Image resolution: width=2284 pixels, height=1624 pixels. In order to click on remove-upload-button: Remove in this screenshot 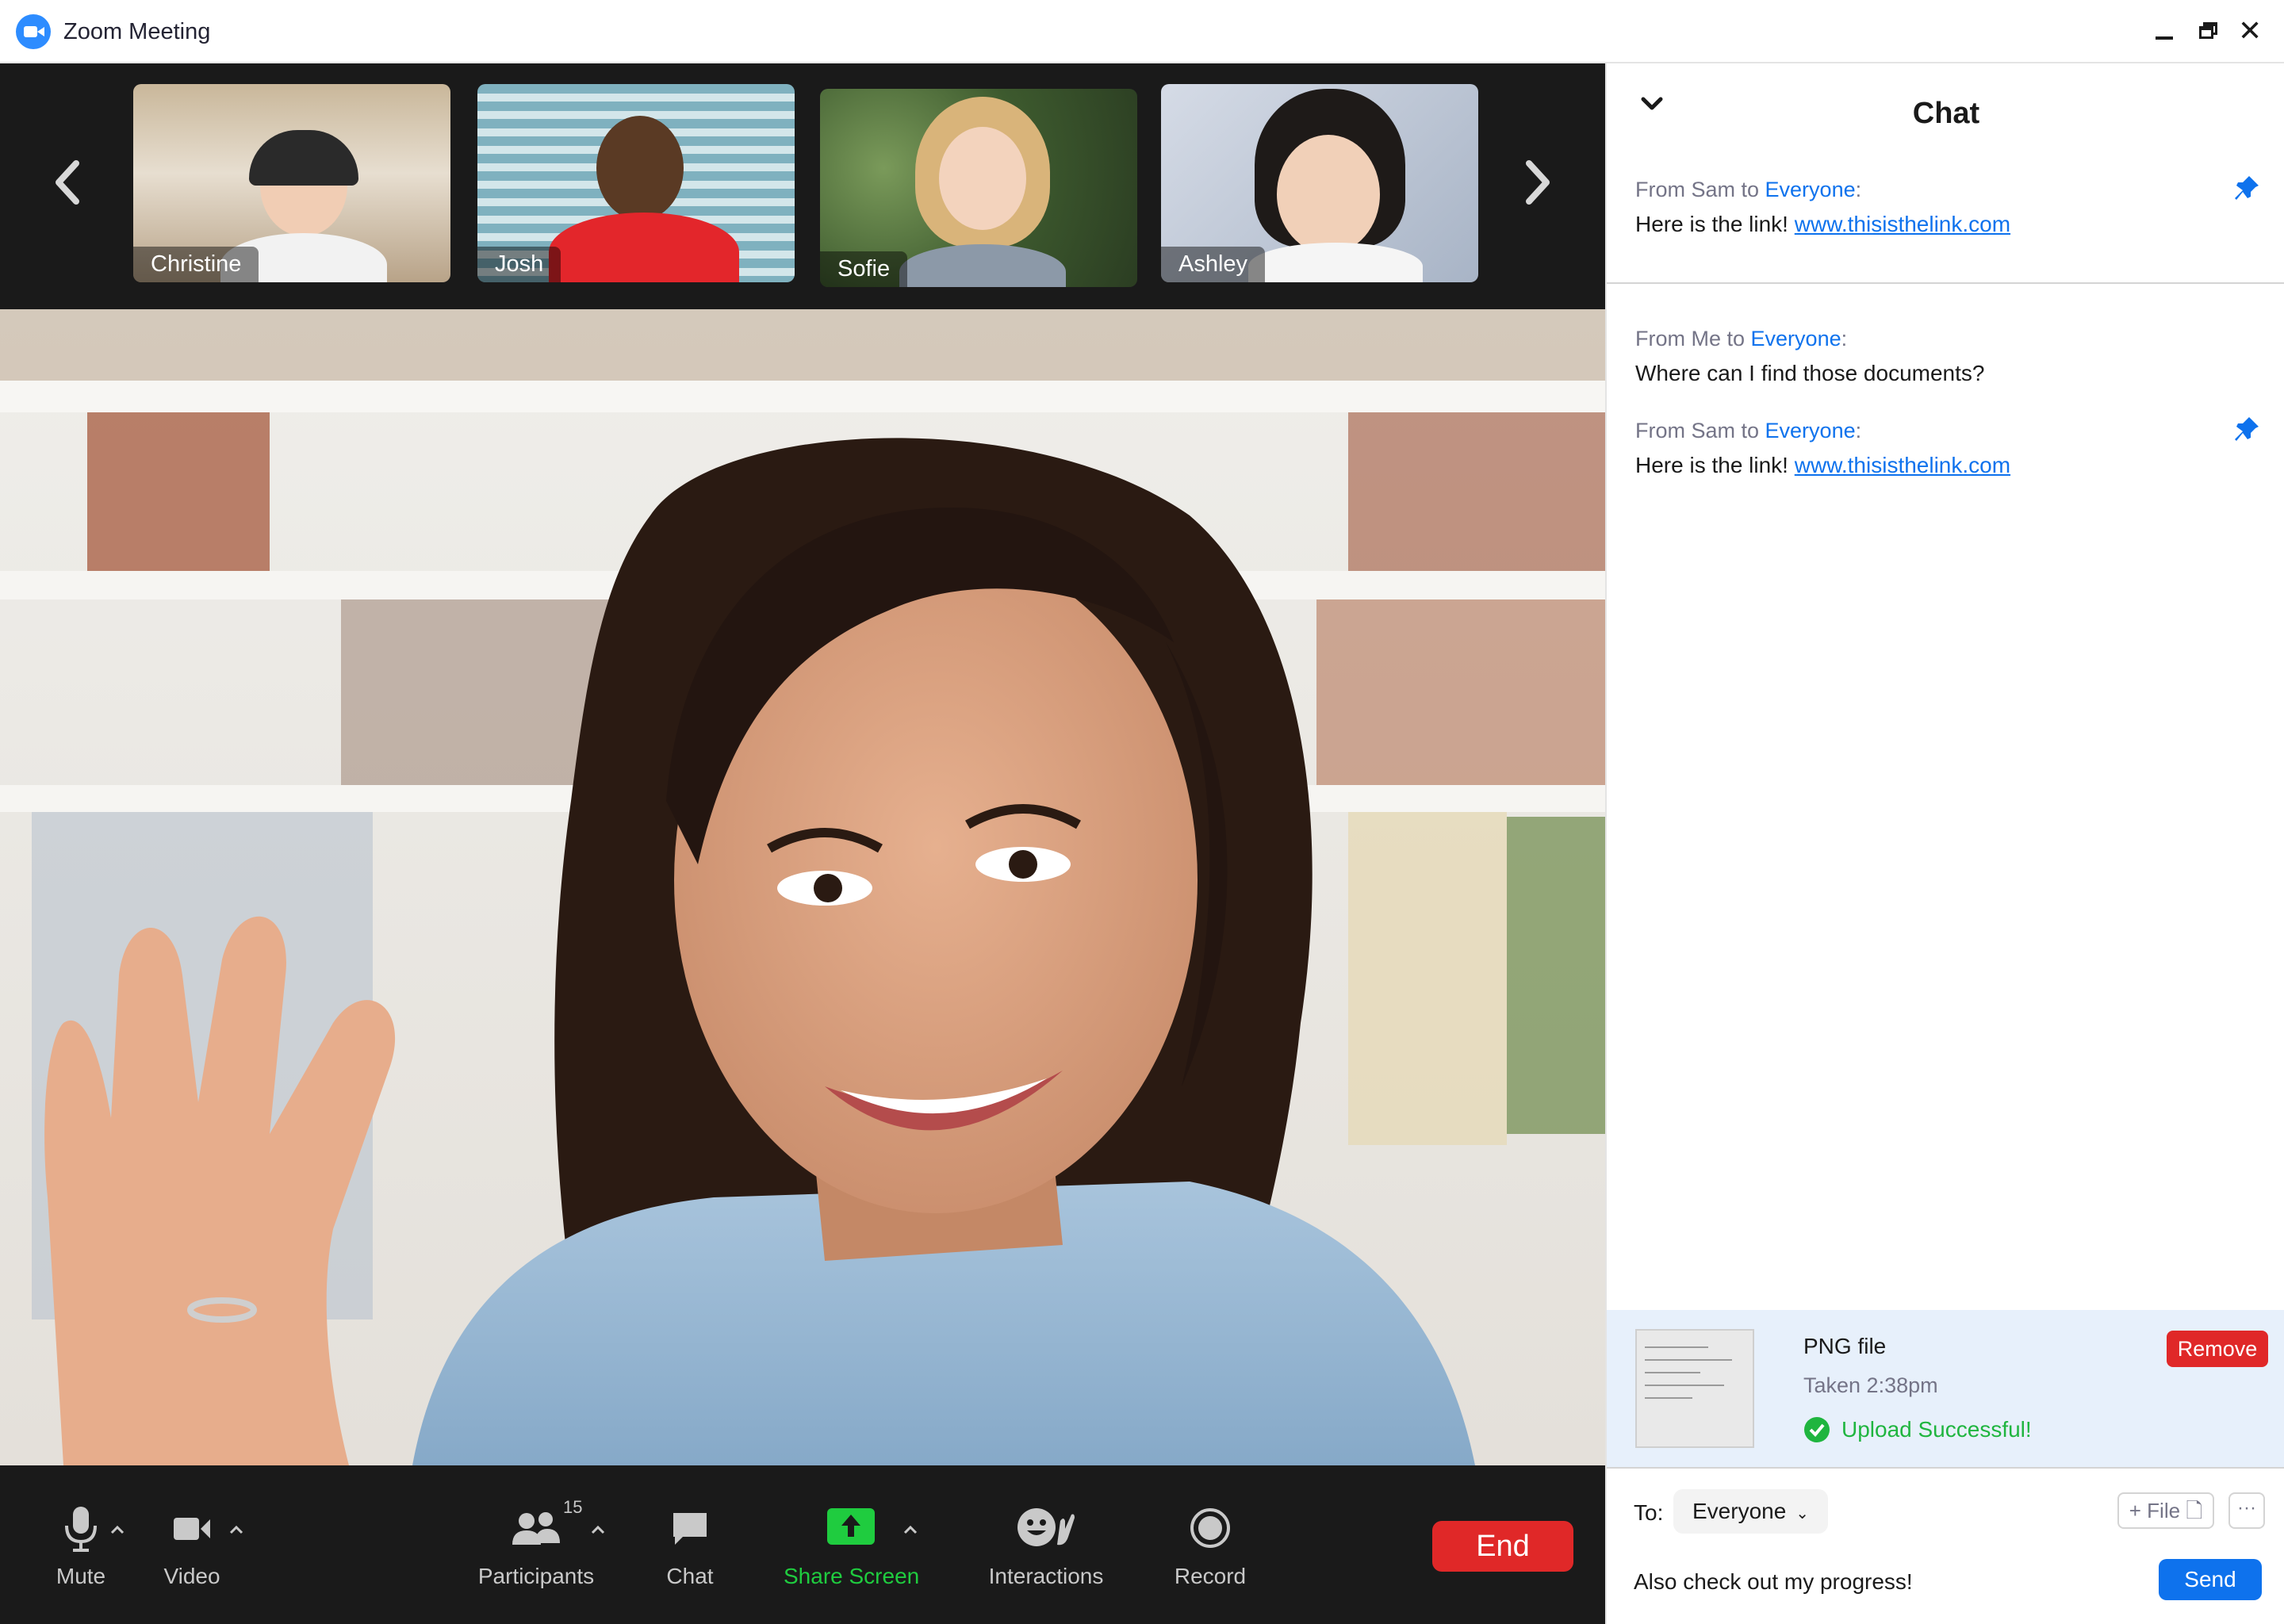, I will do `click(2217, 1349)`.